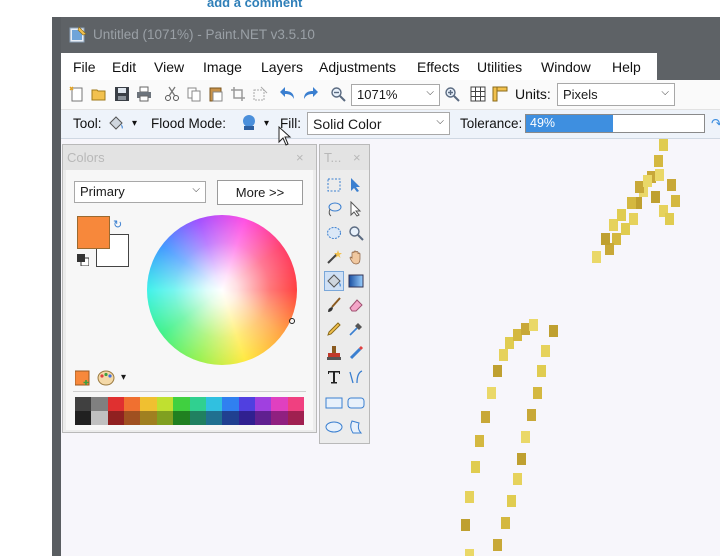  Describe the element at coordinates (169, 67) in the screenshot. I see `menu-view: View` at that location.